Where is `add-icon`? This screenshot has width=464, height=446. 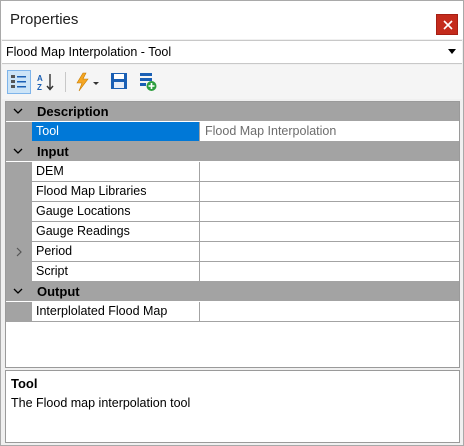
add-icon is located at coordinates (148, 82).